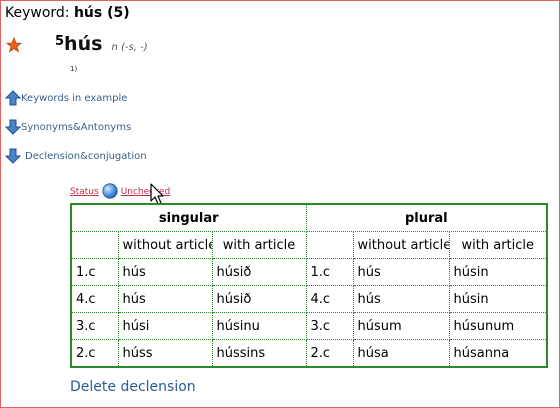 The width and height of the screenshot is (560, 408). Describe the element at coordinates (86, 156) in the screenshot. I see `declension-conjugation-label: Declension&conjugation` at that location.